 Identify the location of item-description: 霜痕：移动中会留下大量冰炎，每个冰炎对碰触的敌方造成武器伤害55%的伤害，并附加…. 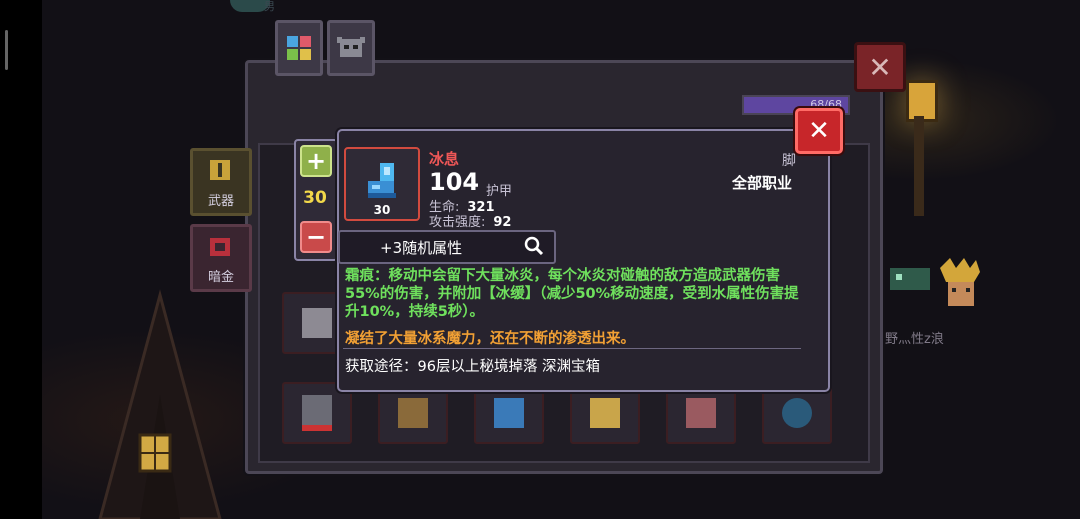
(572, 294).